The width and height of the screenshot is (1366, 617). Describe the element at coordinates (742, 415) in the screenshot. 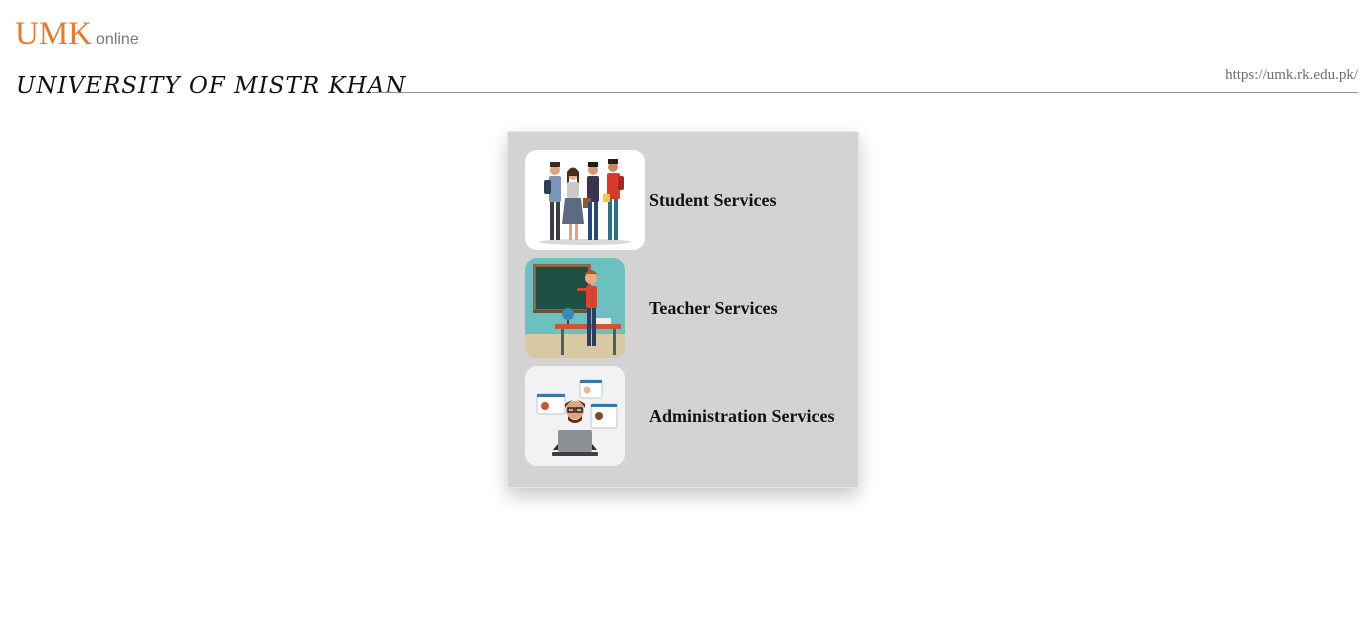

I see `administration-services-label: Administration Services` at that location.